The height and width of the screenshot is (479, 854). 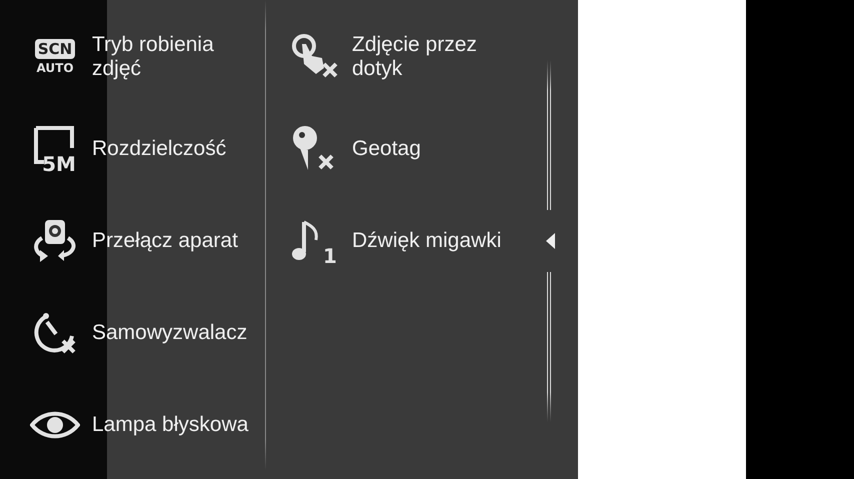 I want to click on switch-camera-icon, so click(x=55, y=241).